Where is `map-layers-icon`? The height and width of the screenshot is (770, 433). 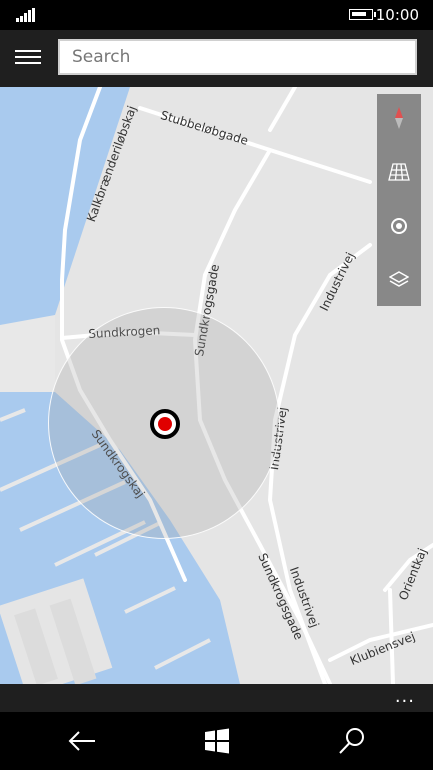 map-layers-icon is located at coordinates (399, 280).